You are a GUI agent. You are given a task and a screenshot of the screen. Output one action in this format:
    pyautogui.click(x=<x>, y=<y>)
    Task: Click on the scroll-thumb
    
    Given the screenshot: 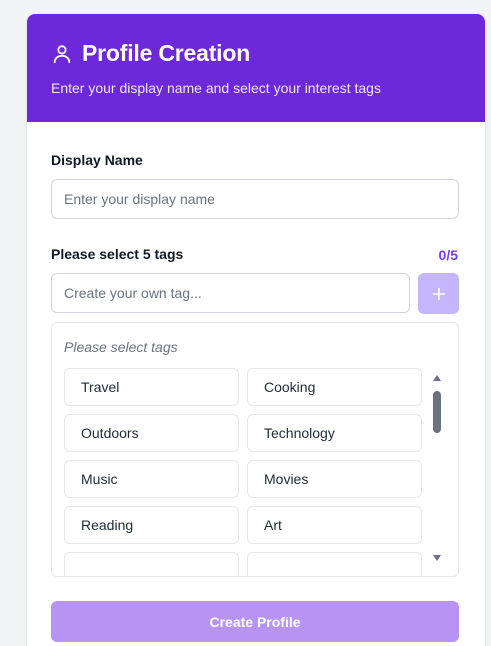 What is the action you would take?
    pyautogui.click(x=437, y=412)
    